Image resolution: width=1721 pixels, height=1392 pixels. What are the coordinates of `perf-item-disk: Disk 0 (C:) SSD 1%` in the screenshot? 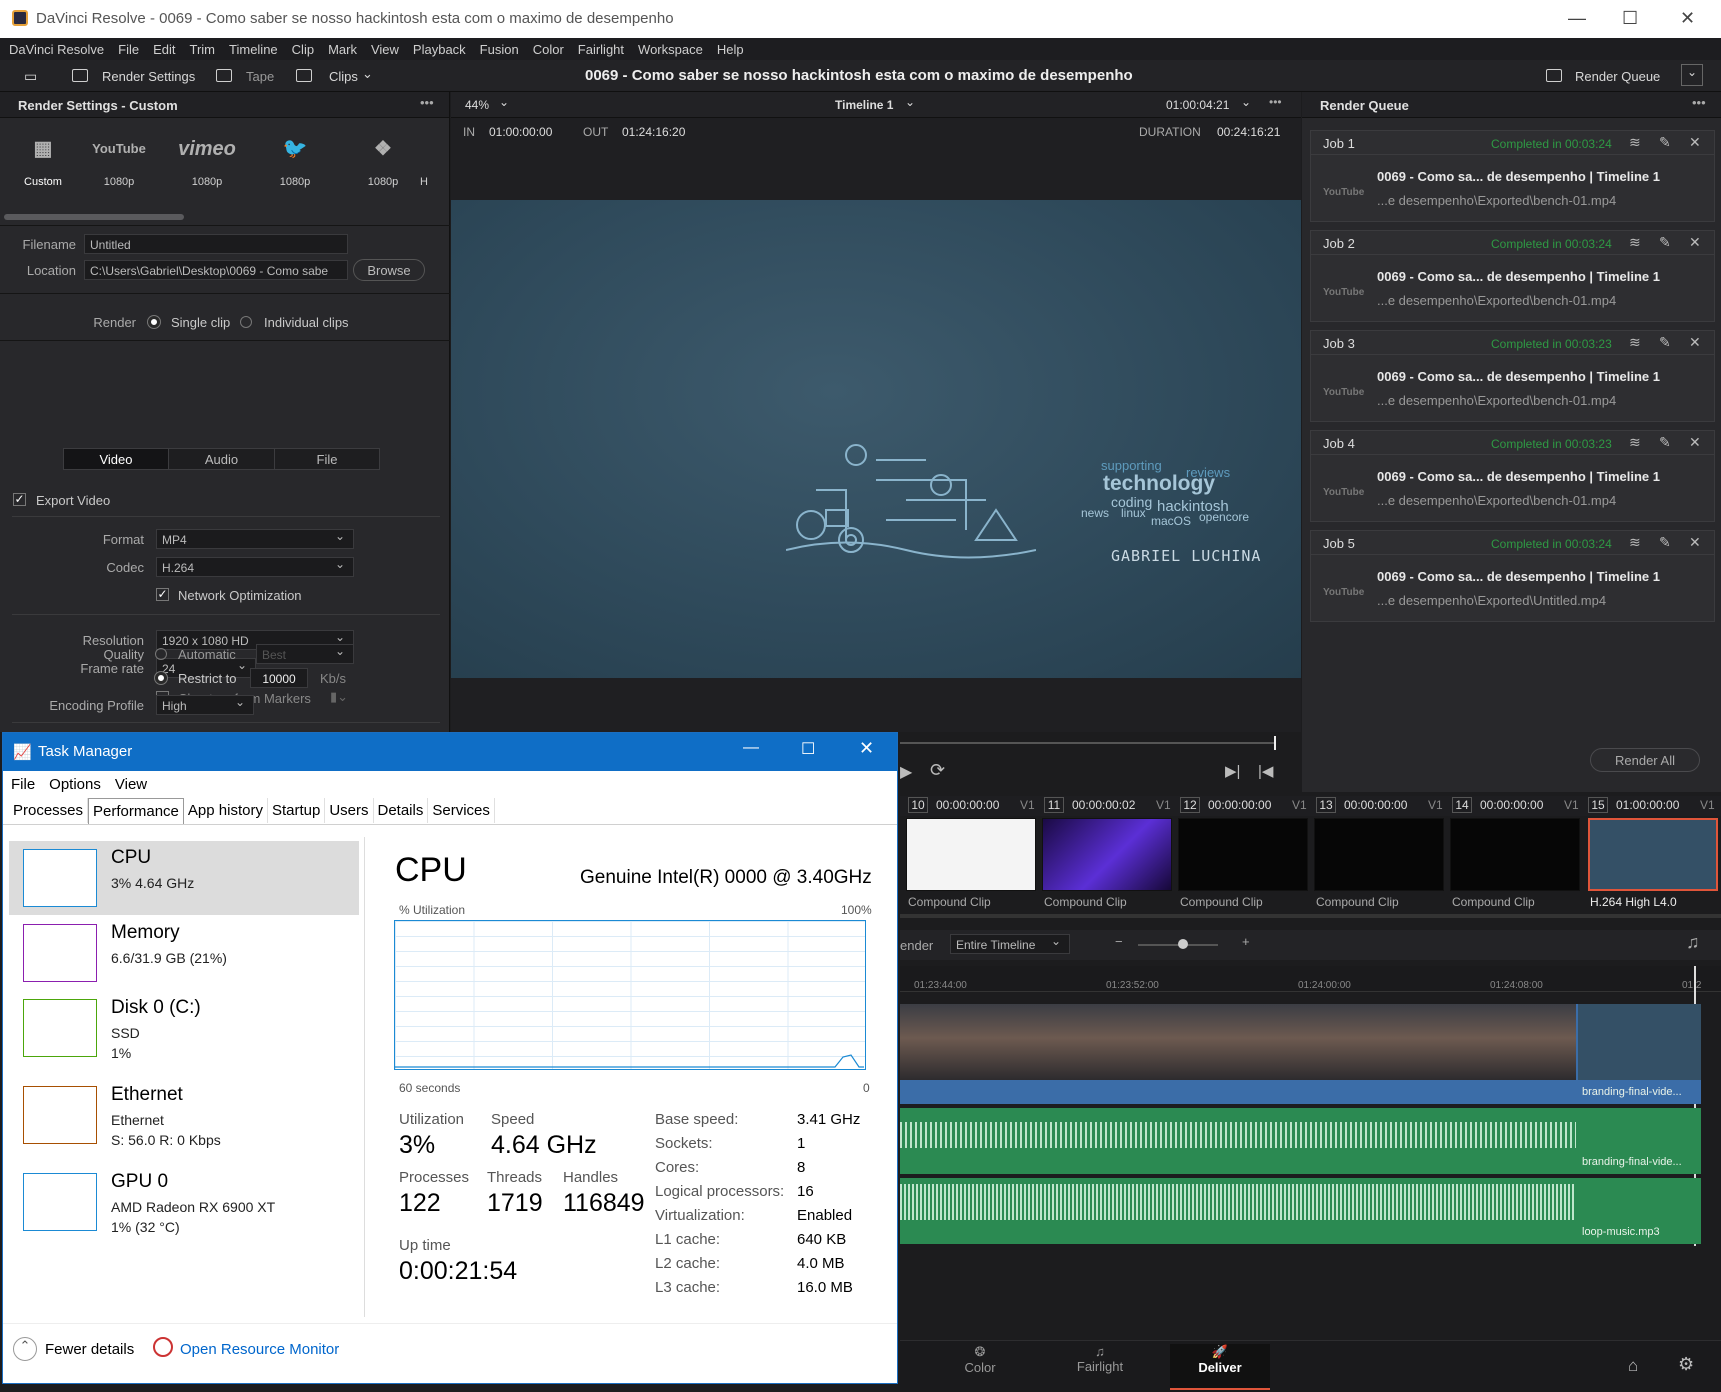 It's located at (184, 1028).